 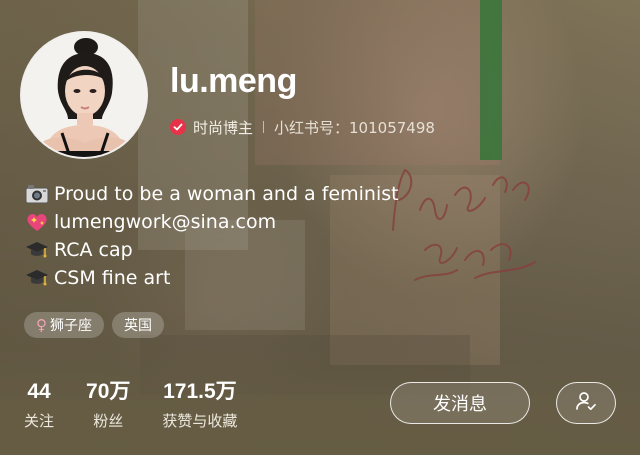 I want to click on profile-tags: ♀ 狮子座 英国, so click(x=94, y=325).